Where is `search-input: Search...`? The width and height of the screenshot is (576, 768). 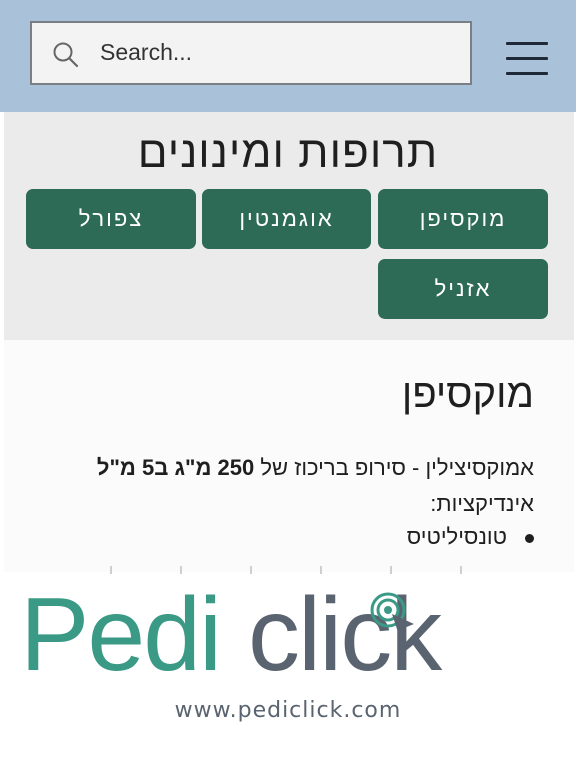 search-input: Search... is located at coordinates (251, 53).